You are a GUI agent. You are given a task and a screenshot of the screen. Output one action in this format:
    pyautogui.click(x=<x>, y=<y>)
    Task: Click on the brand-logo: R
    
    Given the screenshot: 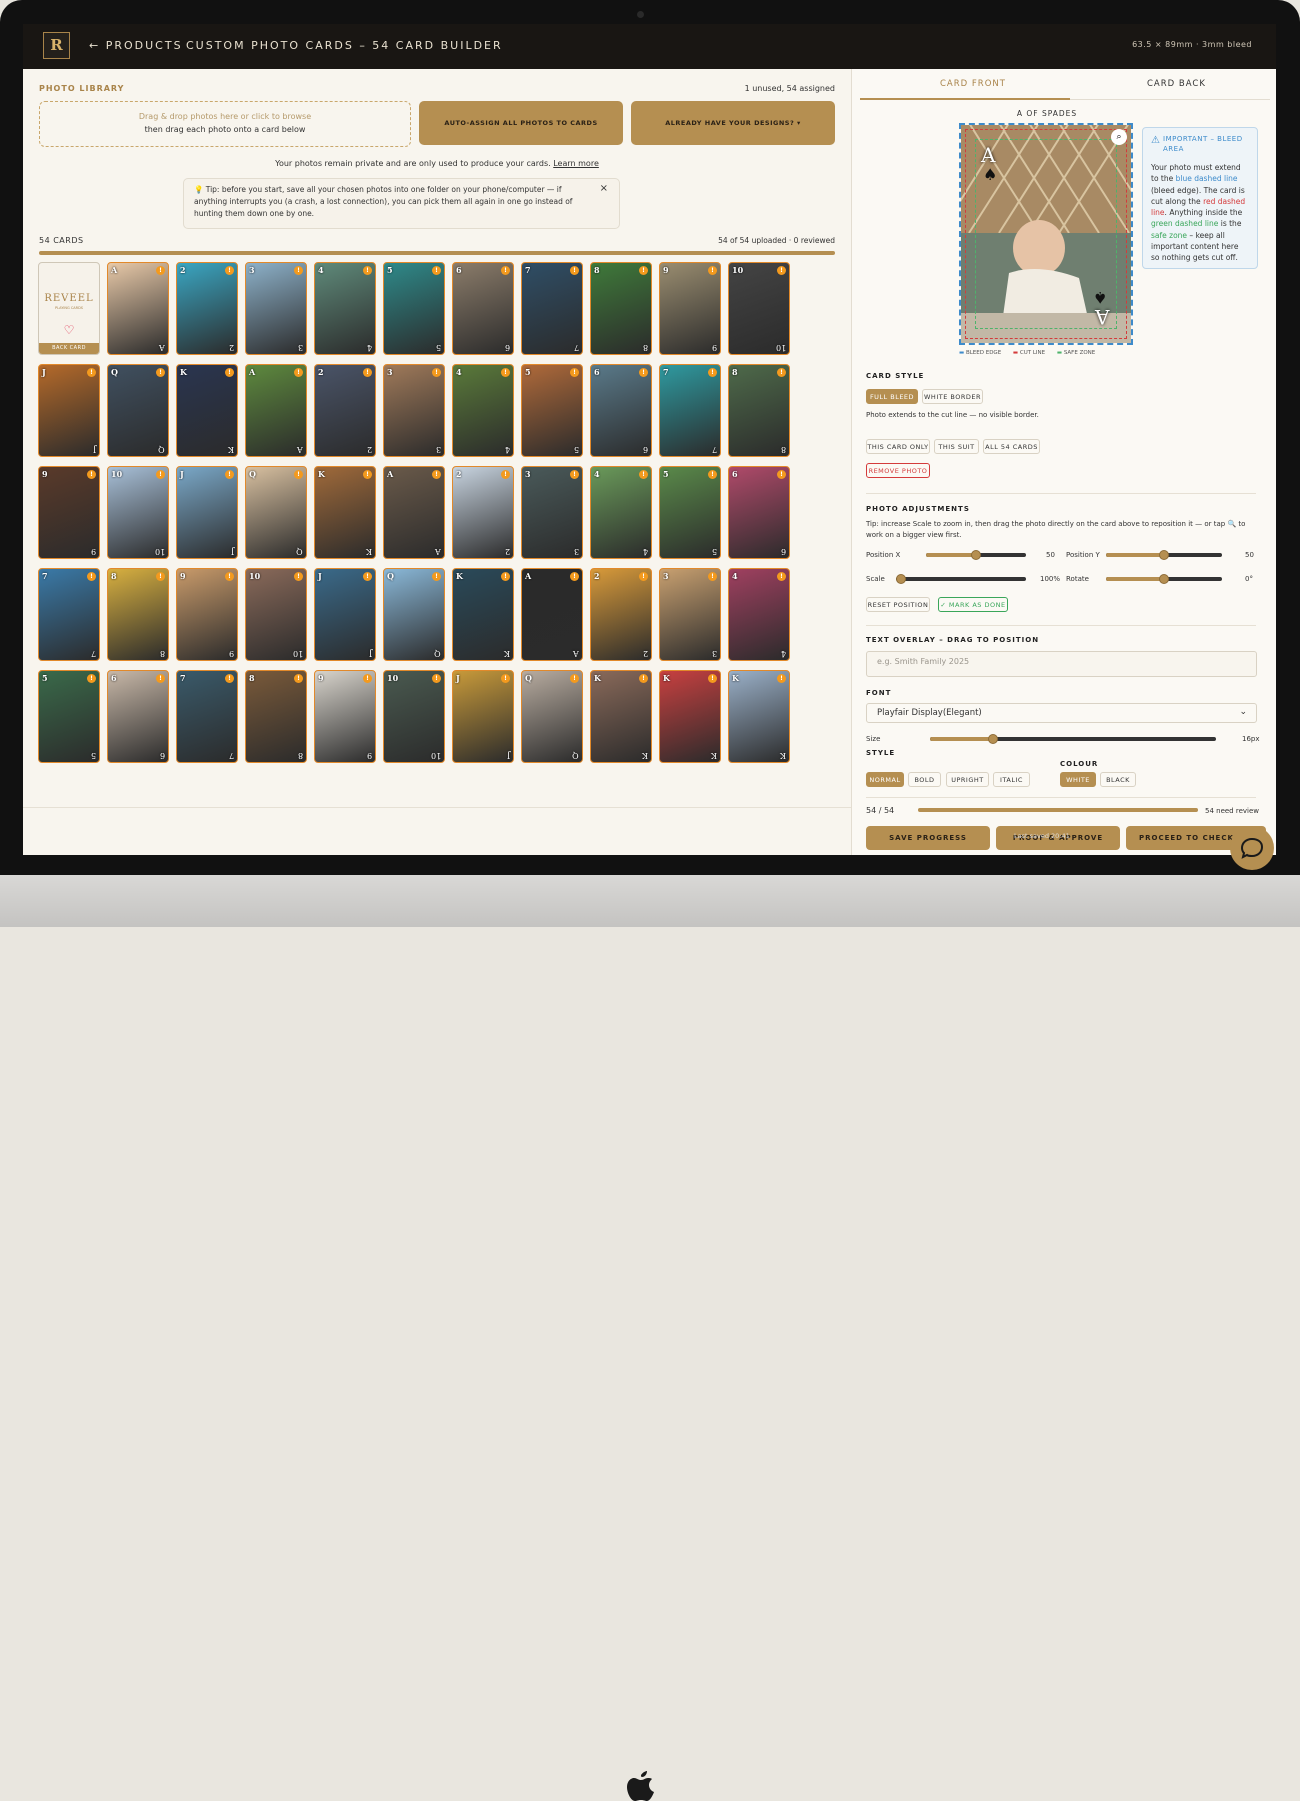 What is the action you would take?
    pyautogui.click(x=56, y=45)
    